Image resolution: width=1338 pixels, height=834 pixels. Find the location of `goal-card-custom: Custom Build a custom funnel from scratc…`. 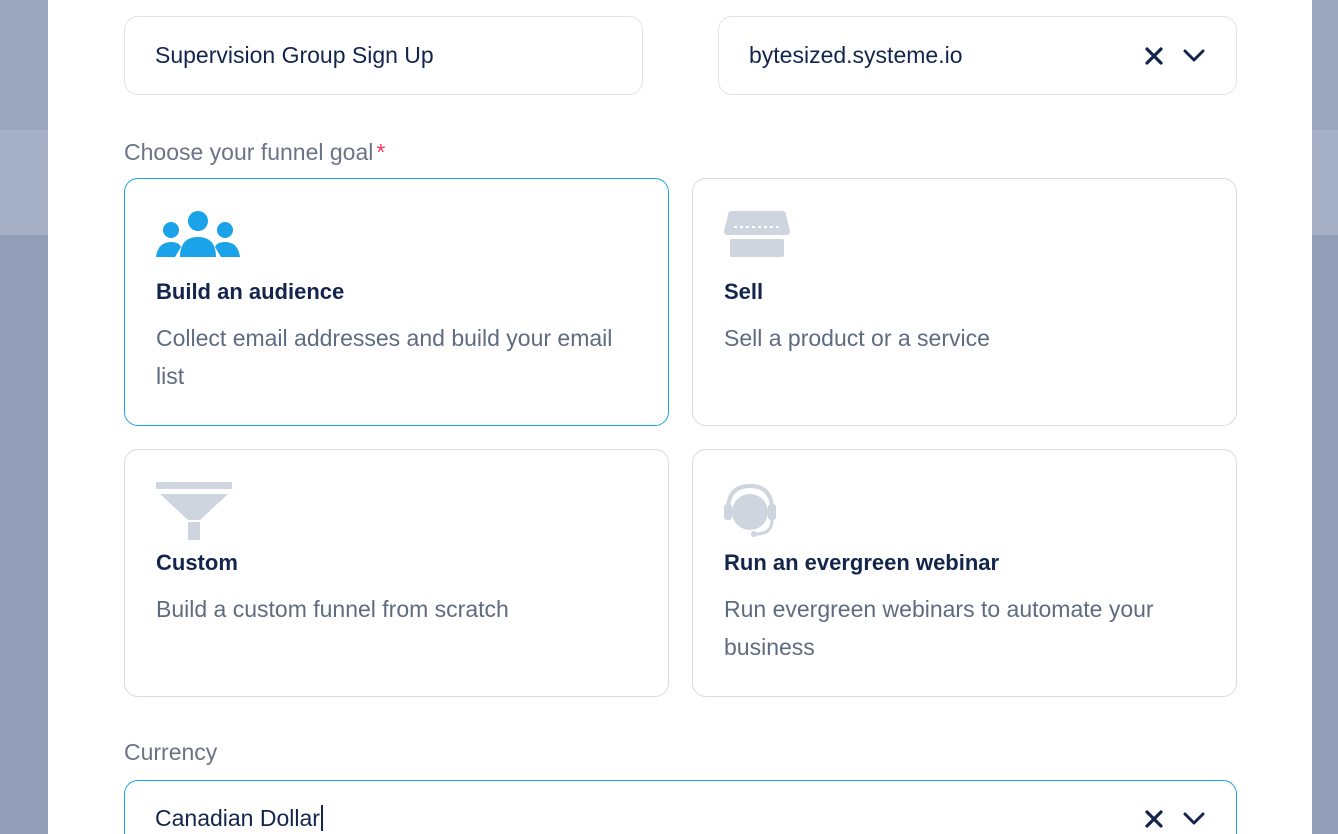

goal-card-custom: Custom Build a custom funnel from scratc… is located at coordinates (396, 573).